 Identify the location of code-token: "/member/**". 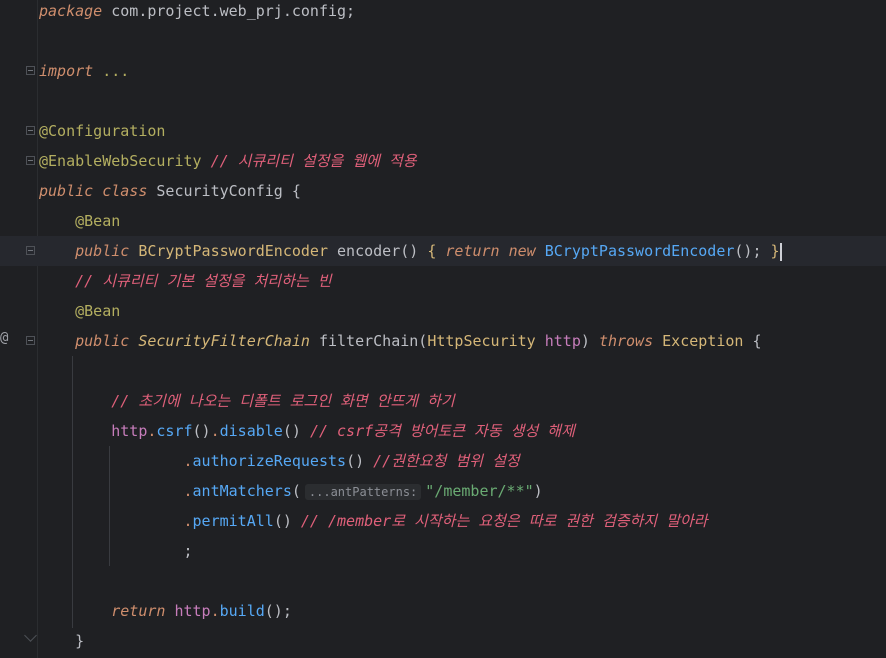
(479, 491).